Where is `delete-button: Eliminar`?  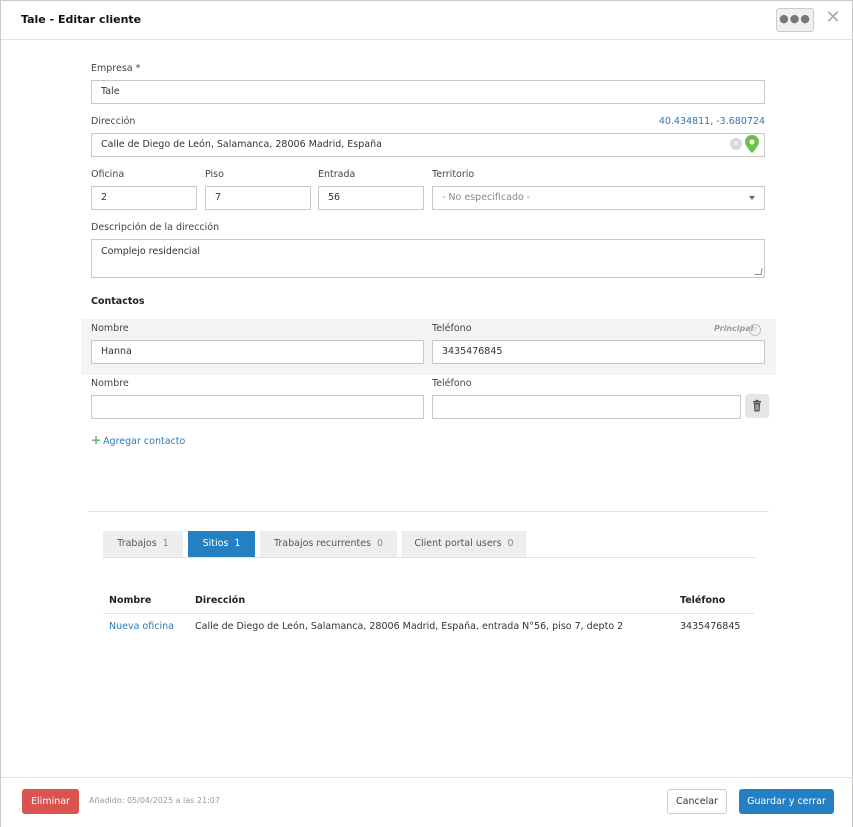 delete-button: Eliminar is located at coordinates (50, 801).